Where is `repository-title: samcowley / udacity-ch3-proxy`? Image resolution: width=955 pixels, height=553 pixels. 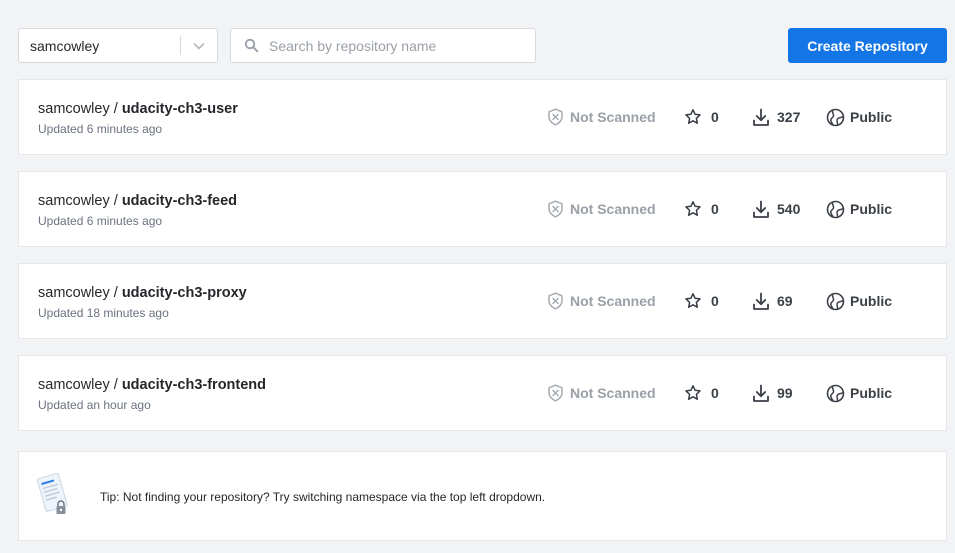
repository-title: samcowley / udacity-ch3-proxy is located at coordinates (142, 293).